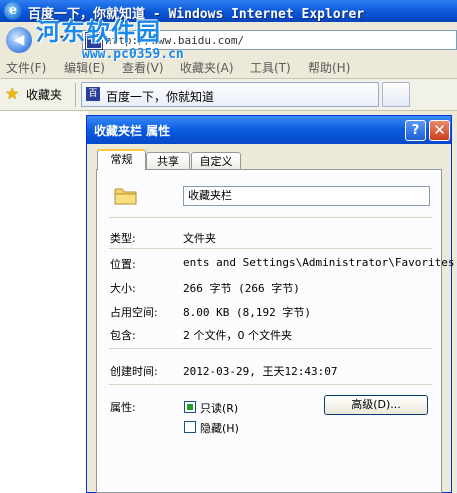 The width and height of the screenshot is (457, 493). Describe the element at coordinates (306, 196) in the screenshot. I see `folder-name-field: 收藏夹栏` at that location.